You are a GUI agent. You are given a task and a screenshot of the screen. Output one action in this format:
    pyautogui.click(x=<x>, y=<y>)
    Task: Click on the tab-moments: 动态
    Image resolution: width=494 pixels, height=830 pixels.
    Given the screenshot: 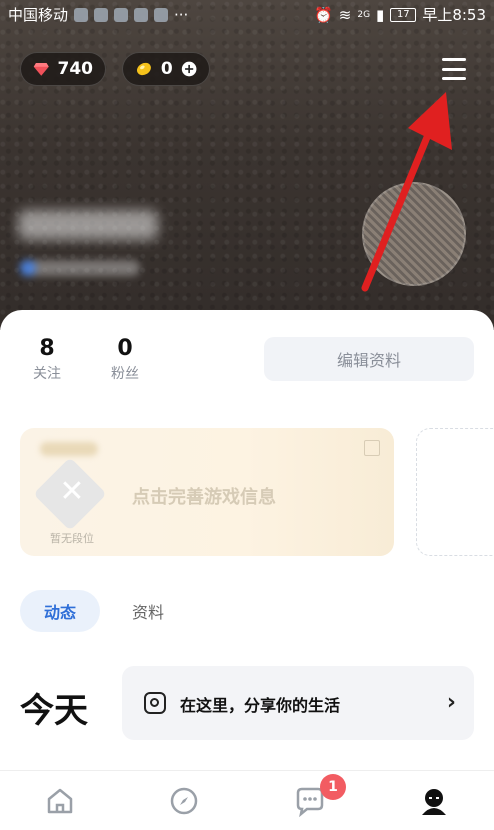 What is the action you would take?
    pyautogui.click(x=60, y=611)
    